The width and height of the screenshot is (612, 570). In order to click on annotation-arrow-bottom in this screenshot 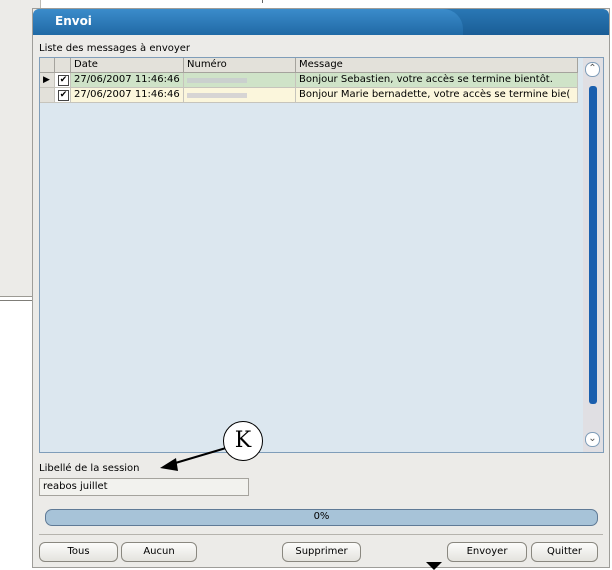, I will do `click(434, 566)`.